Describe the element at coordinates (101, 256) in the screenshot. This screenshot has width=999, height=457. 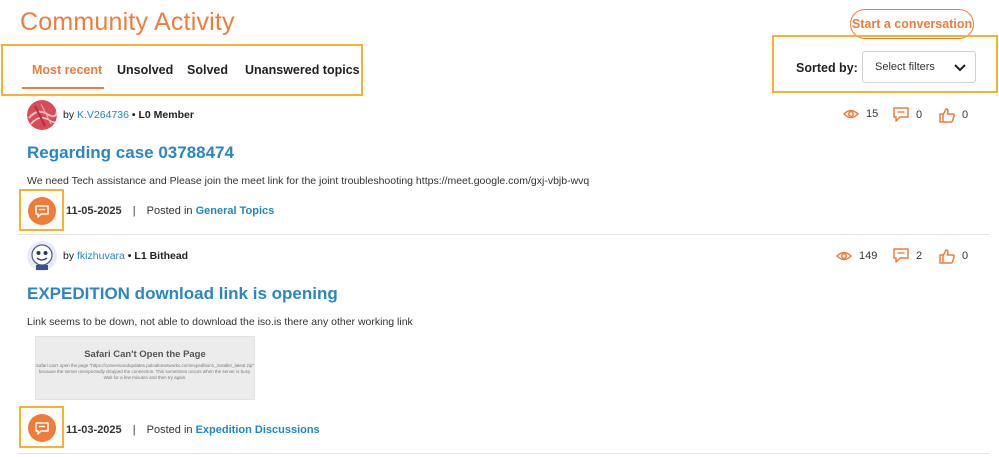
I see `username-link: fkizhuvara` at that location.